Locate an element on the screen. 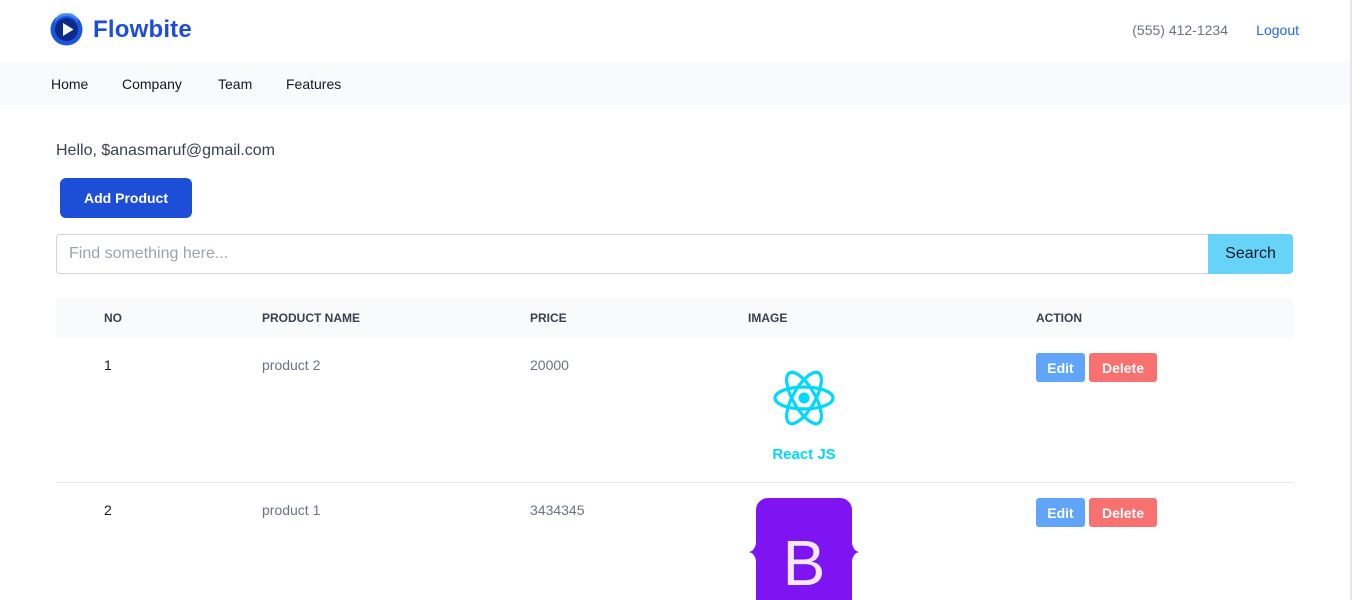  react-js-logo-icon: React JS is located at coordinates (804, 416).